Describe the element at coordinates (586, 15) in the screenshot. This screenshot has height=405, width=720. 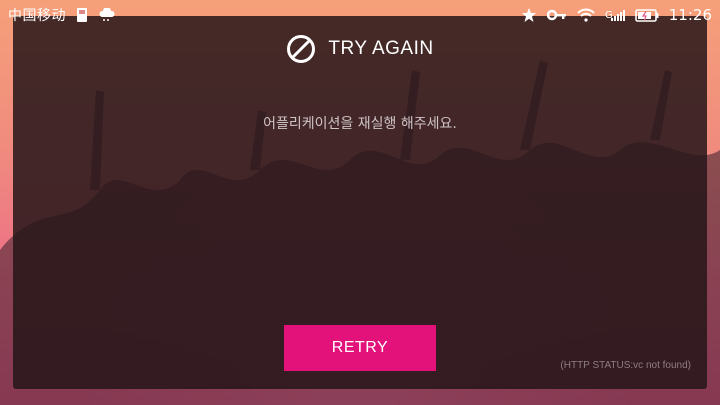
I see `wifi-icon` at that location.